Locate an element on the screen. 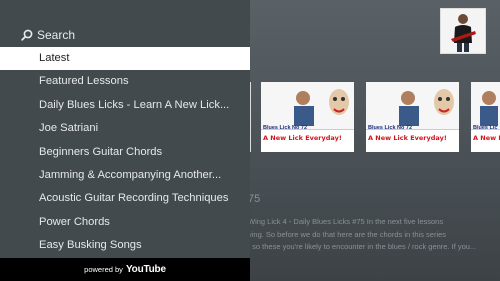 This screenshot has width=500, height=281. search-button: Search is located at coordinates (48, 35).